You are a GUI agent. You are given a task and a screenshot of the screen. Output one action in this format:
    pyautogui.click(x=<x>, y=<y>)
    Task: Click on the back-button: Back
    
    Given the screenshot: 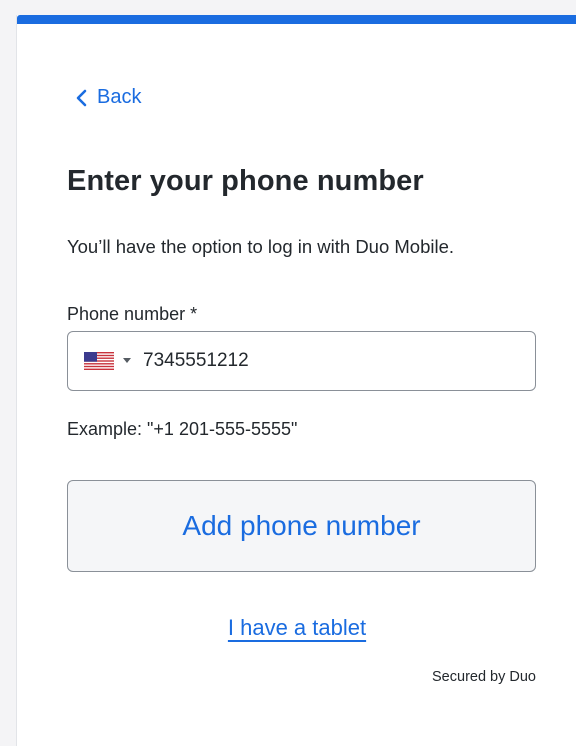 What is the action you would take?
    pyautogui.click(x=108, y=97)
    